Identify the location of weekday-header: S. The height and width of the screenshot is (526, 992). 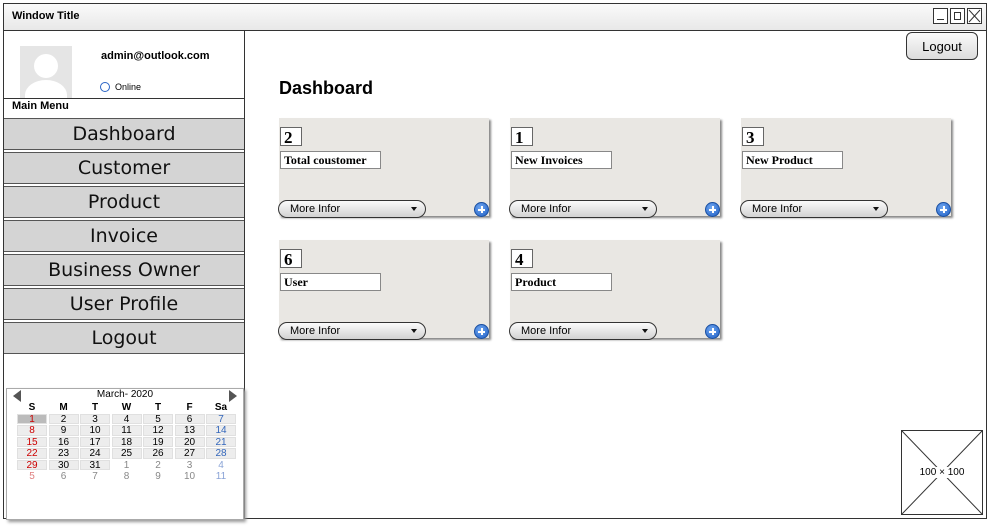
(32, 407).